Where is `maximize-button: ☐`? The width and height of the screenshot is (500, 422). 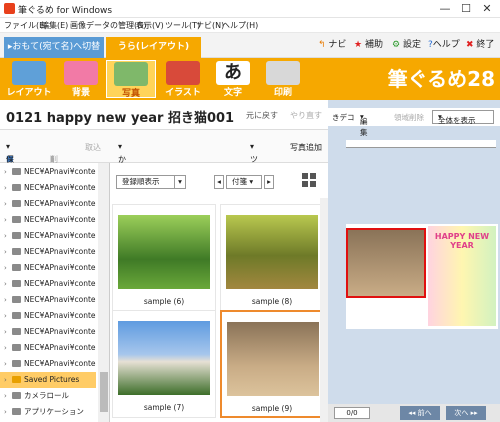 maximize-button: ☐ is located at coordinates (466, 9).